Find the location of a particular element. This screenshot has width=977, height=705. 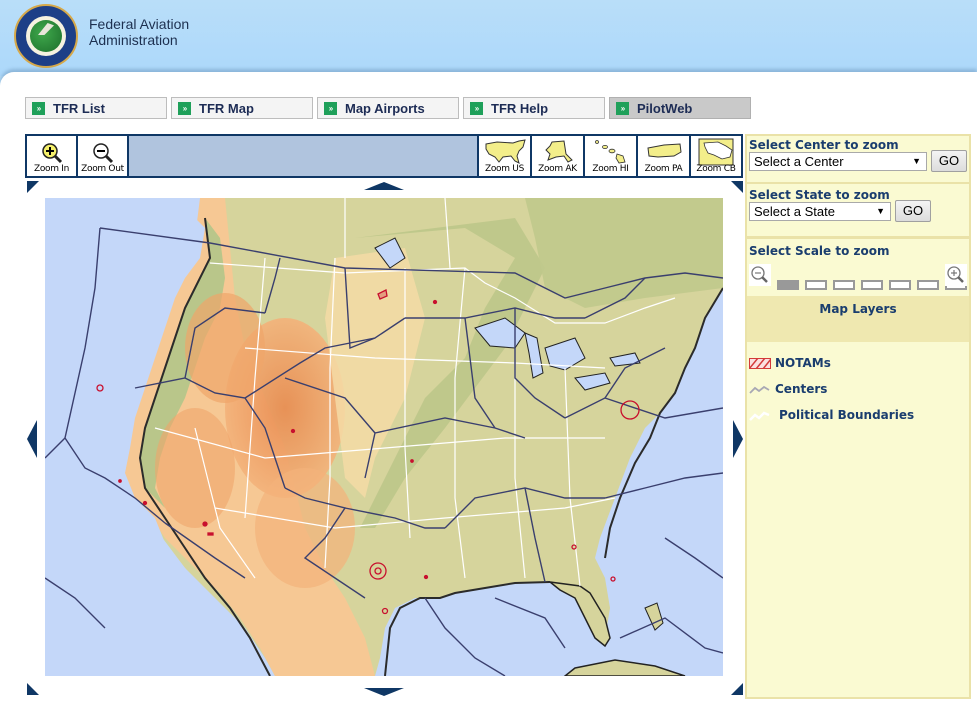

pan-south-arrow is located at coordinates (384, 692).